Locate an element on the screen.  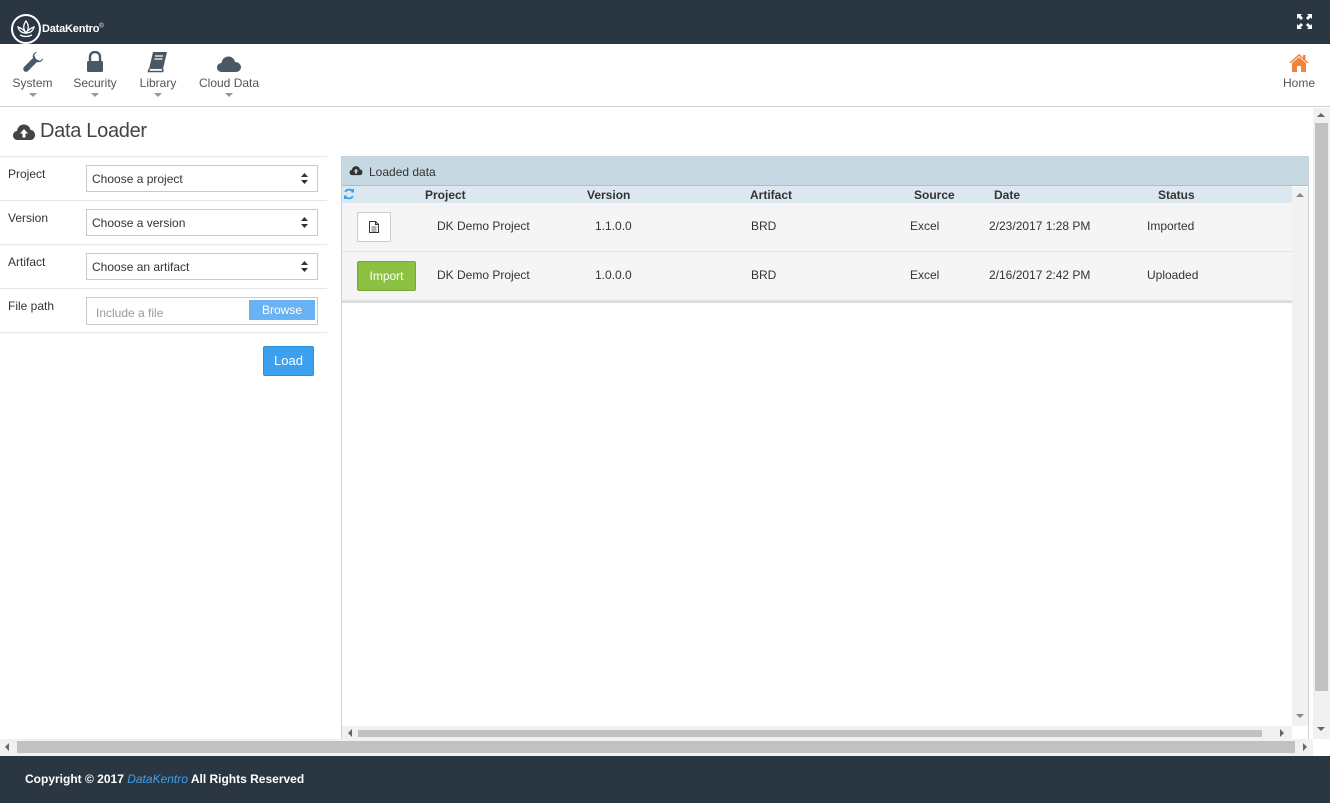
form-divider is located at coordinates (163, 332).